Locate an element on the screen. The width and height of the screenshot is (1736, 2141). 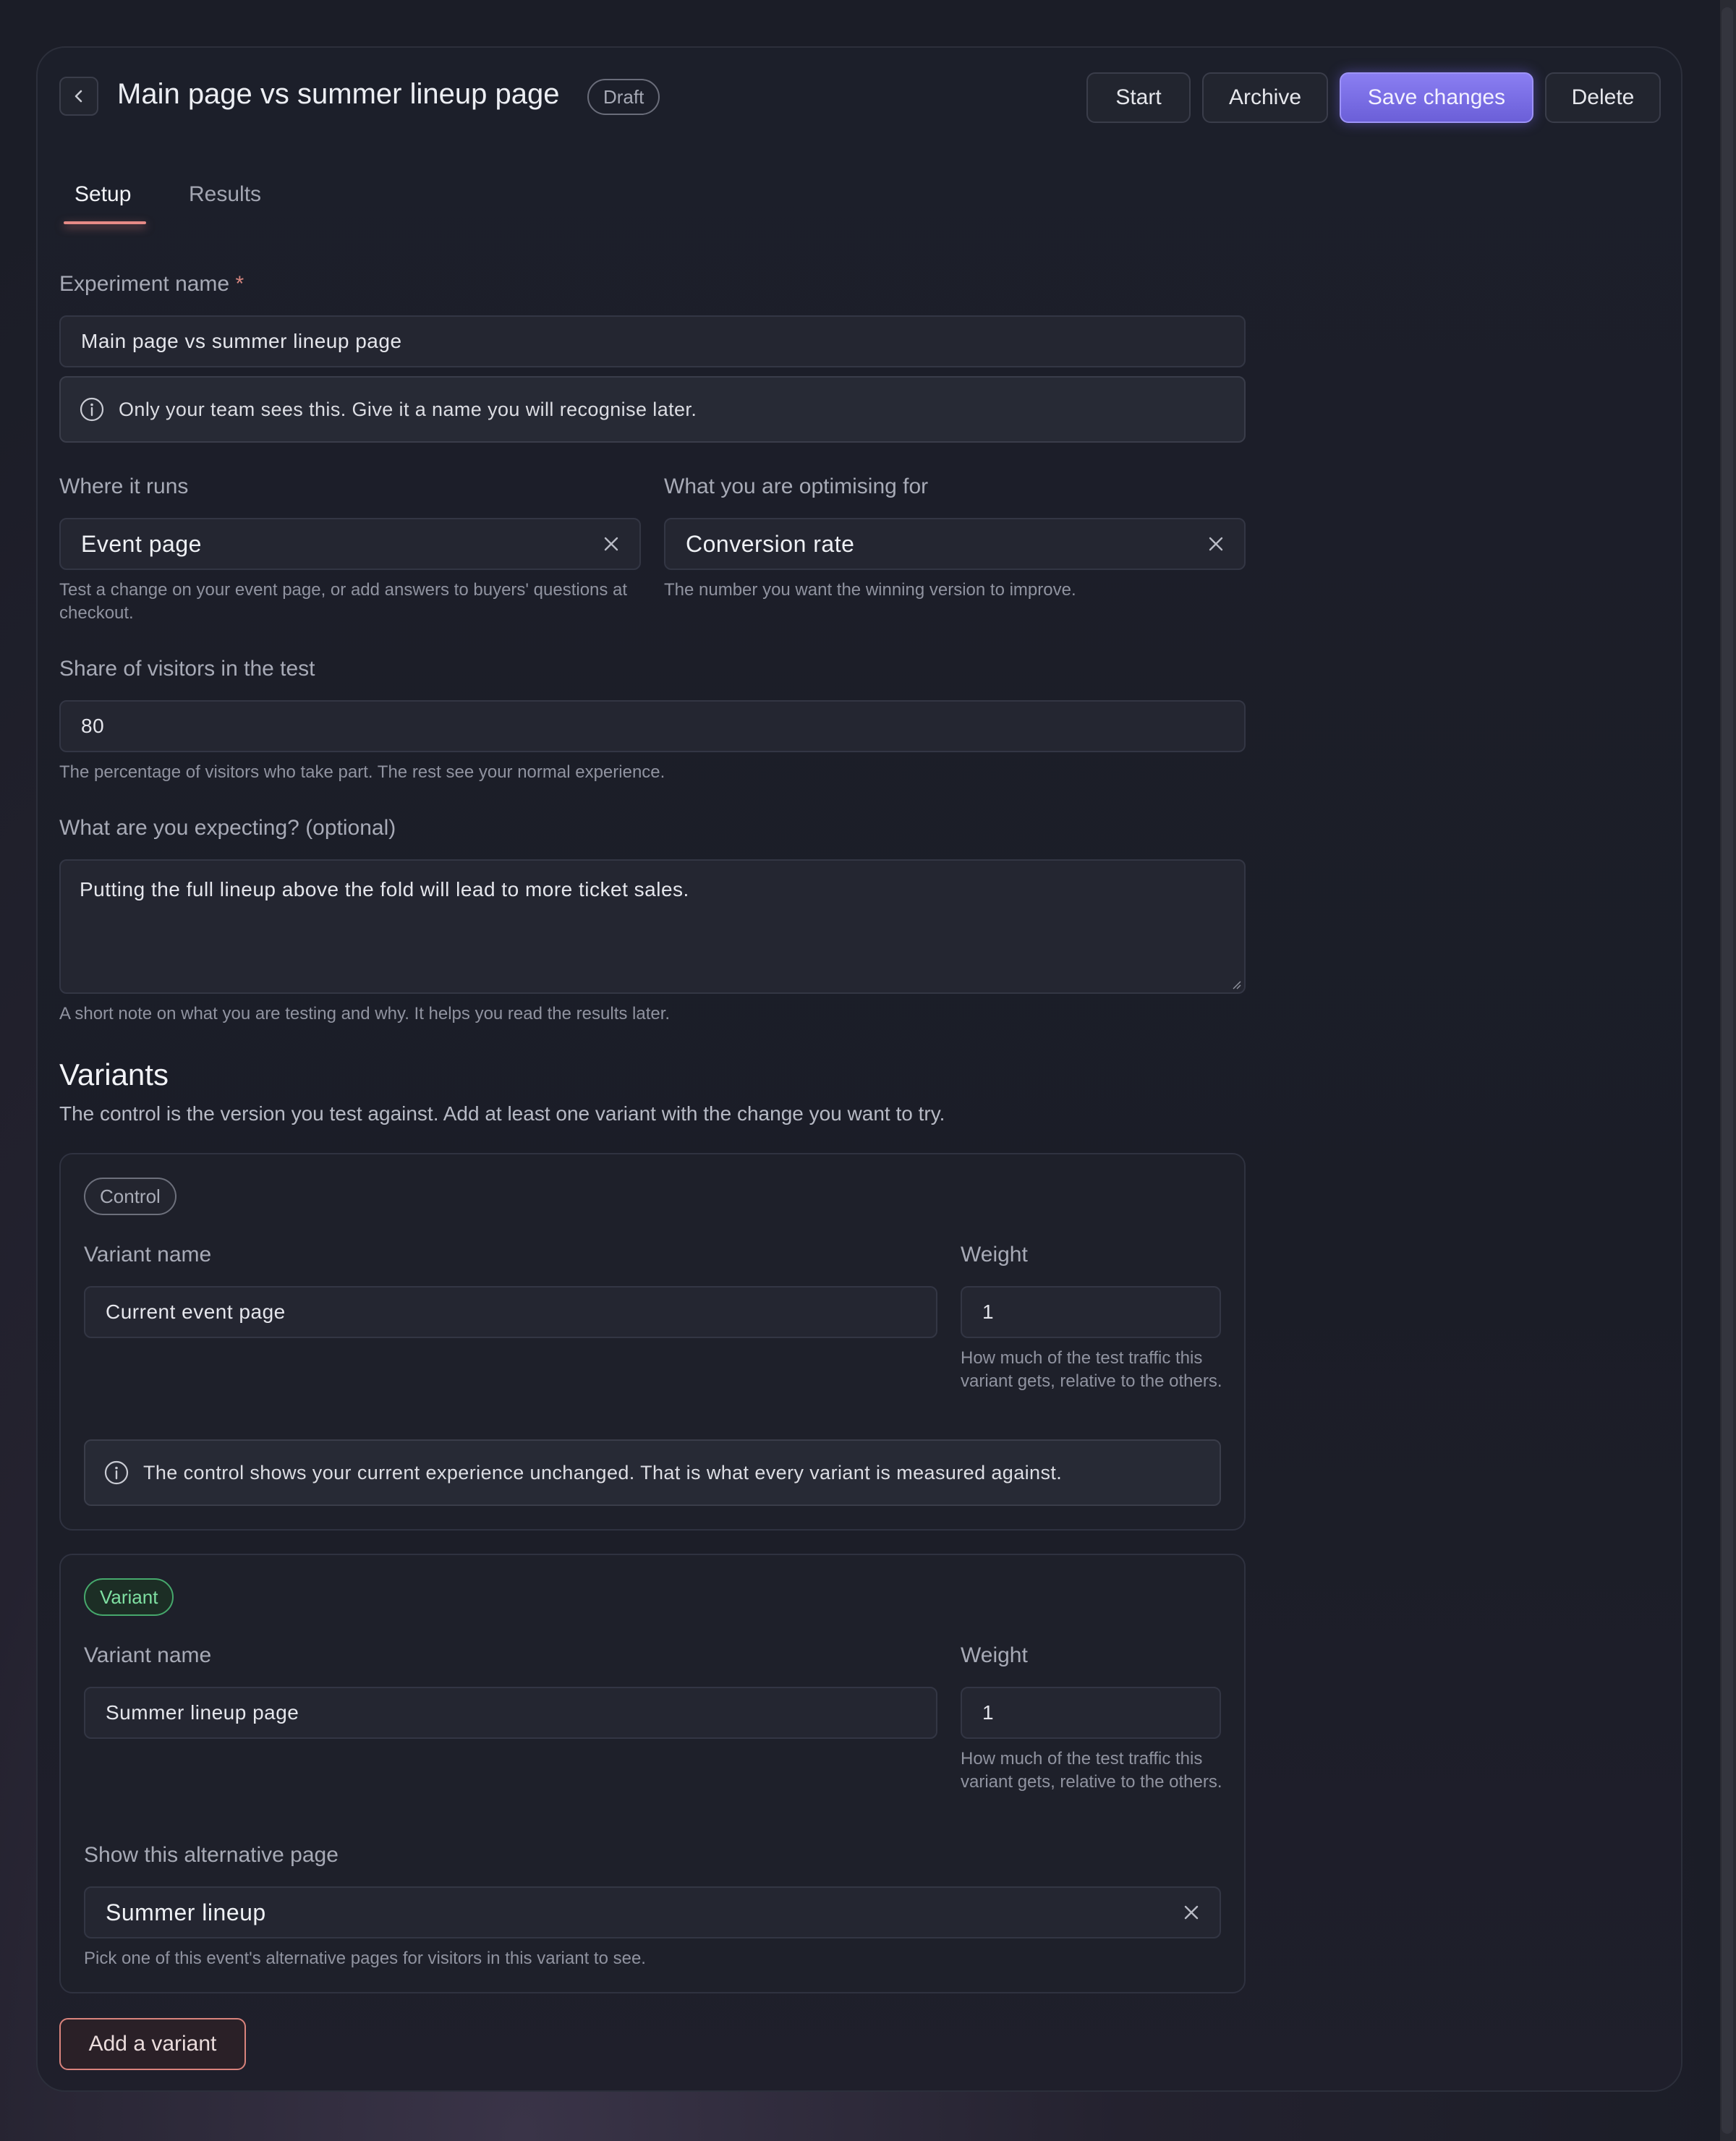
add-variant-button: Add a variant is located at coordinates (152, 2044).